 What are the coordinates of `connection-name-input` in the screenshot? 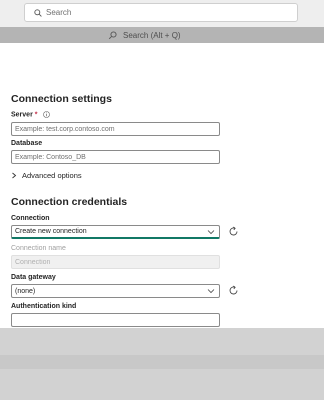 It's located at (115, 262).